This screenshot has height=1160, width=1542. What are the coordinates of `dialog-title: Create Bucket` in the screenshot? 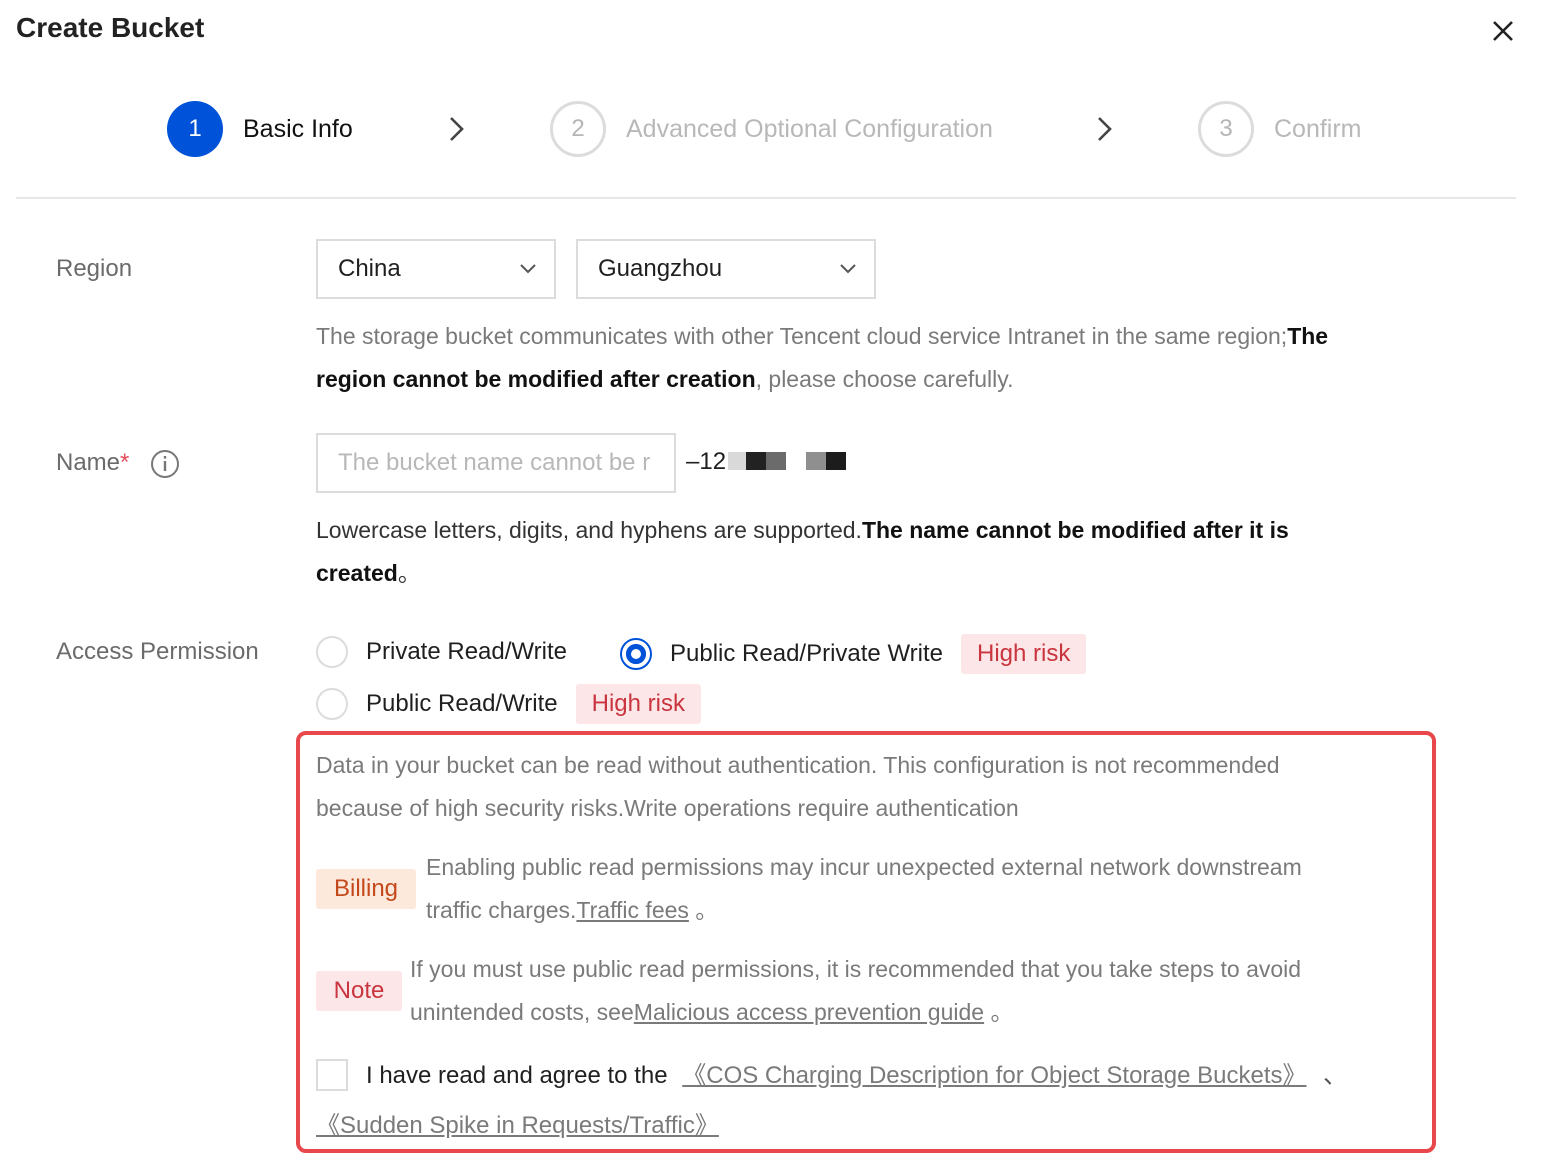 It's located at (110, 27).